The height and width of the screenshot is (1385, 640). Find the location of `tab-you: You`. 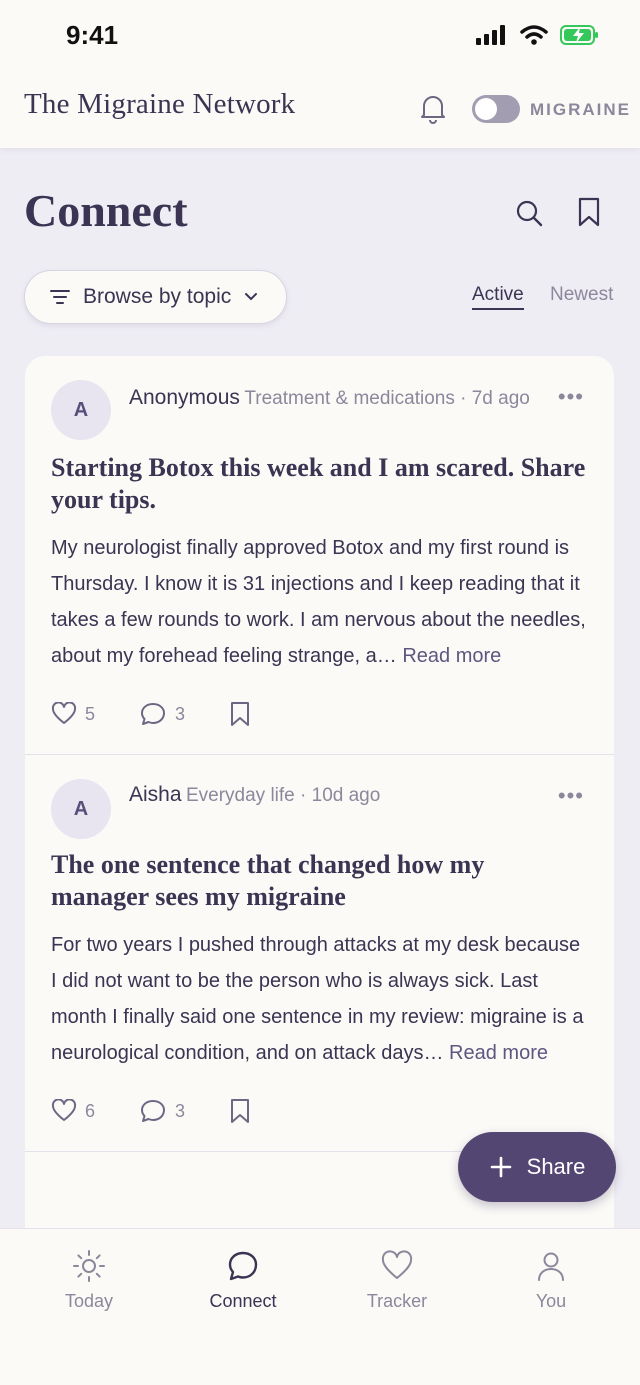

tab-you: You is located at coordinates (551, 1280).